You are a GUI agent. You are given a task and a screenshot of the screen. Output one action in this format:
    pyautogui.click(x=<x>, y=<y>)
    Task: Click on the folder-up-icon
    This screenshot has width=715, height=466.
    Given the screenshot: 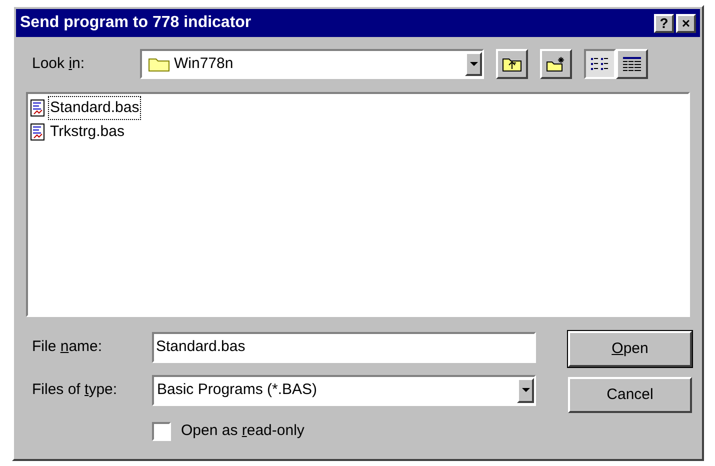 What is the action you would take?
    pyautogui.click(x=512, y=64)
    